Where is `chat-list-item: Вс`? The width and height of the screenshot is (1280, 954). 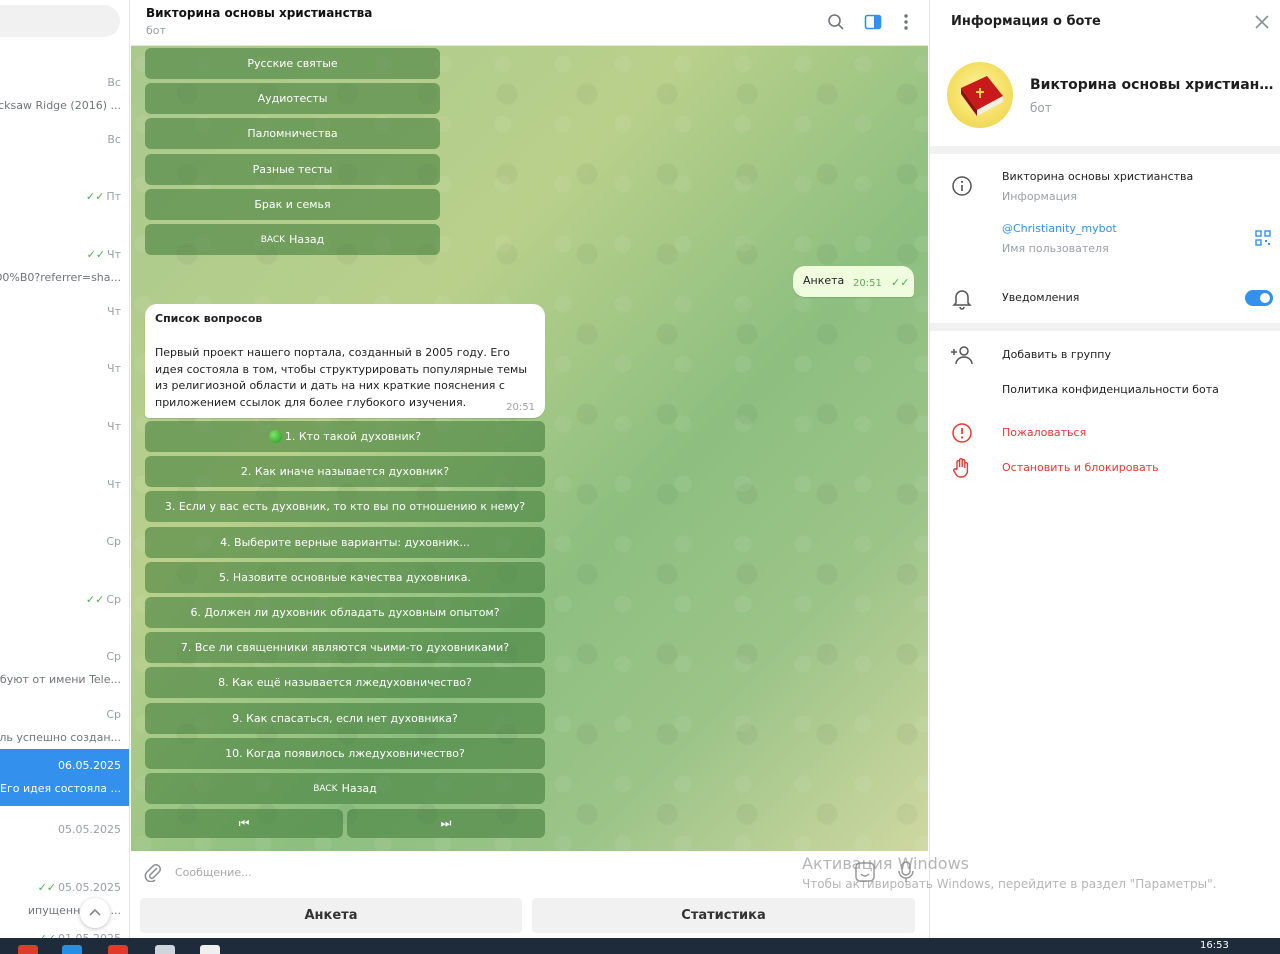
chat-list-item: Вс is located at coordinates (64, 151).